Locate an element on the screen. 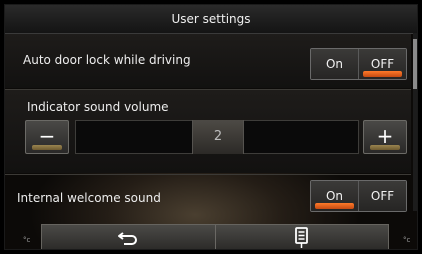  auto-door-lock-off-button: OFF is located at coordinates (382, 64).